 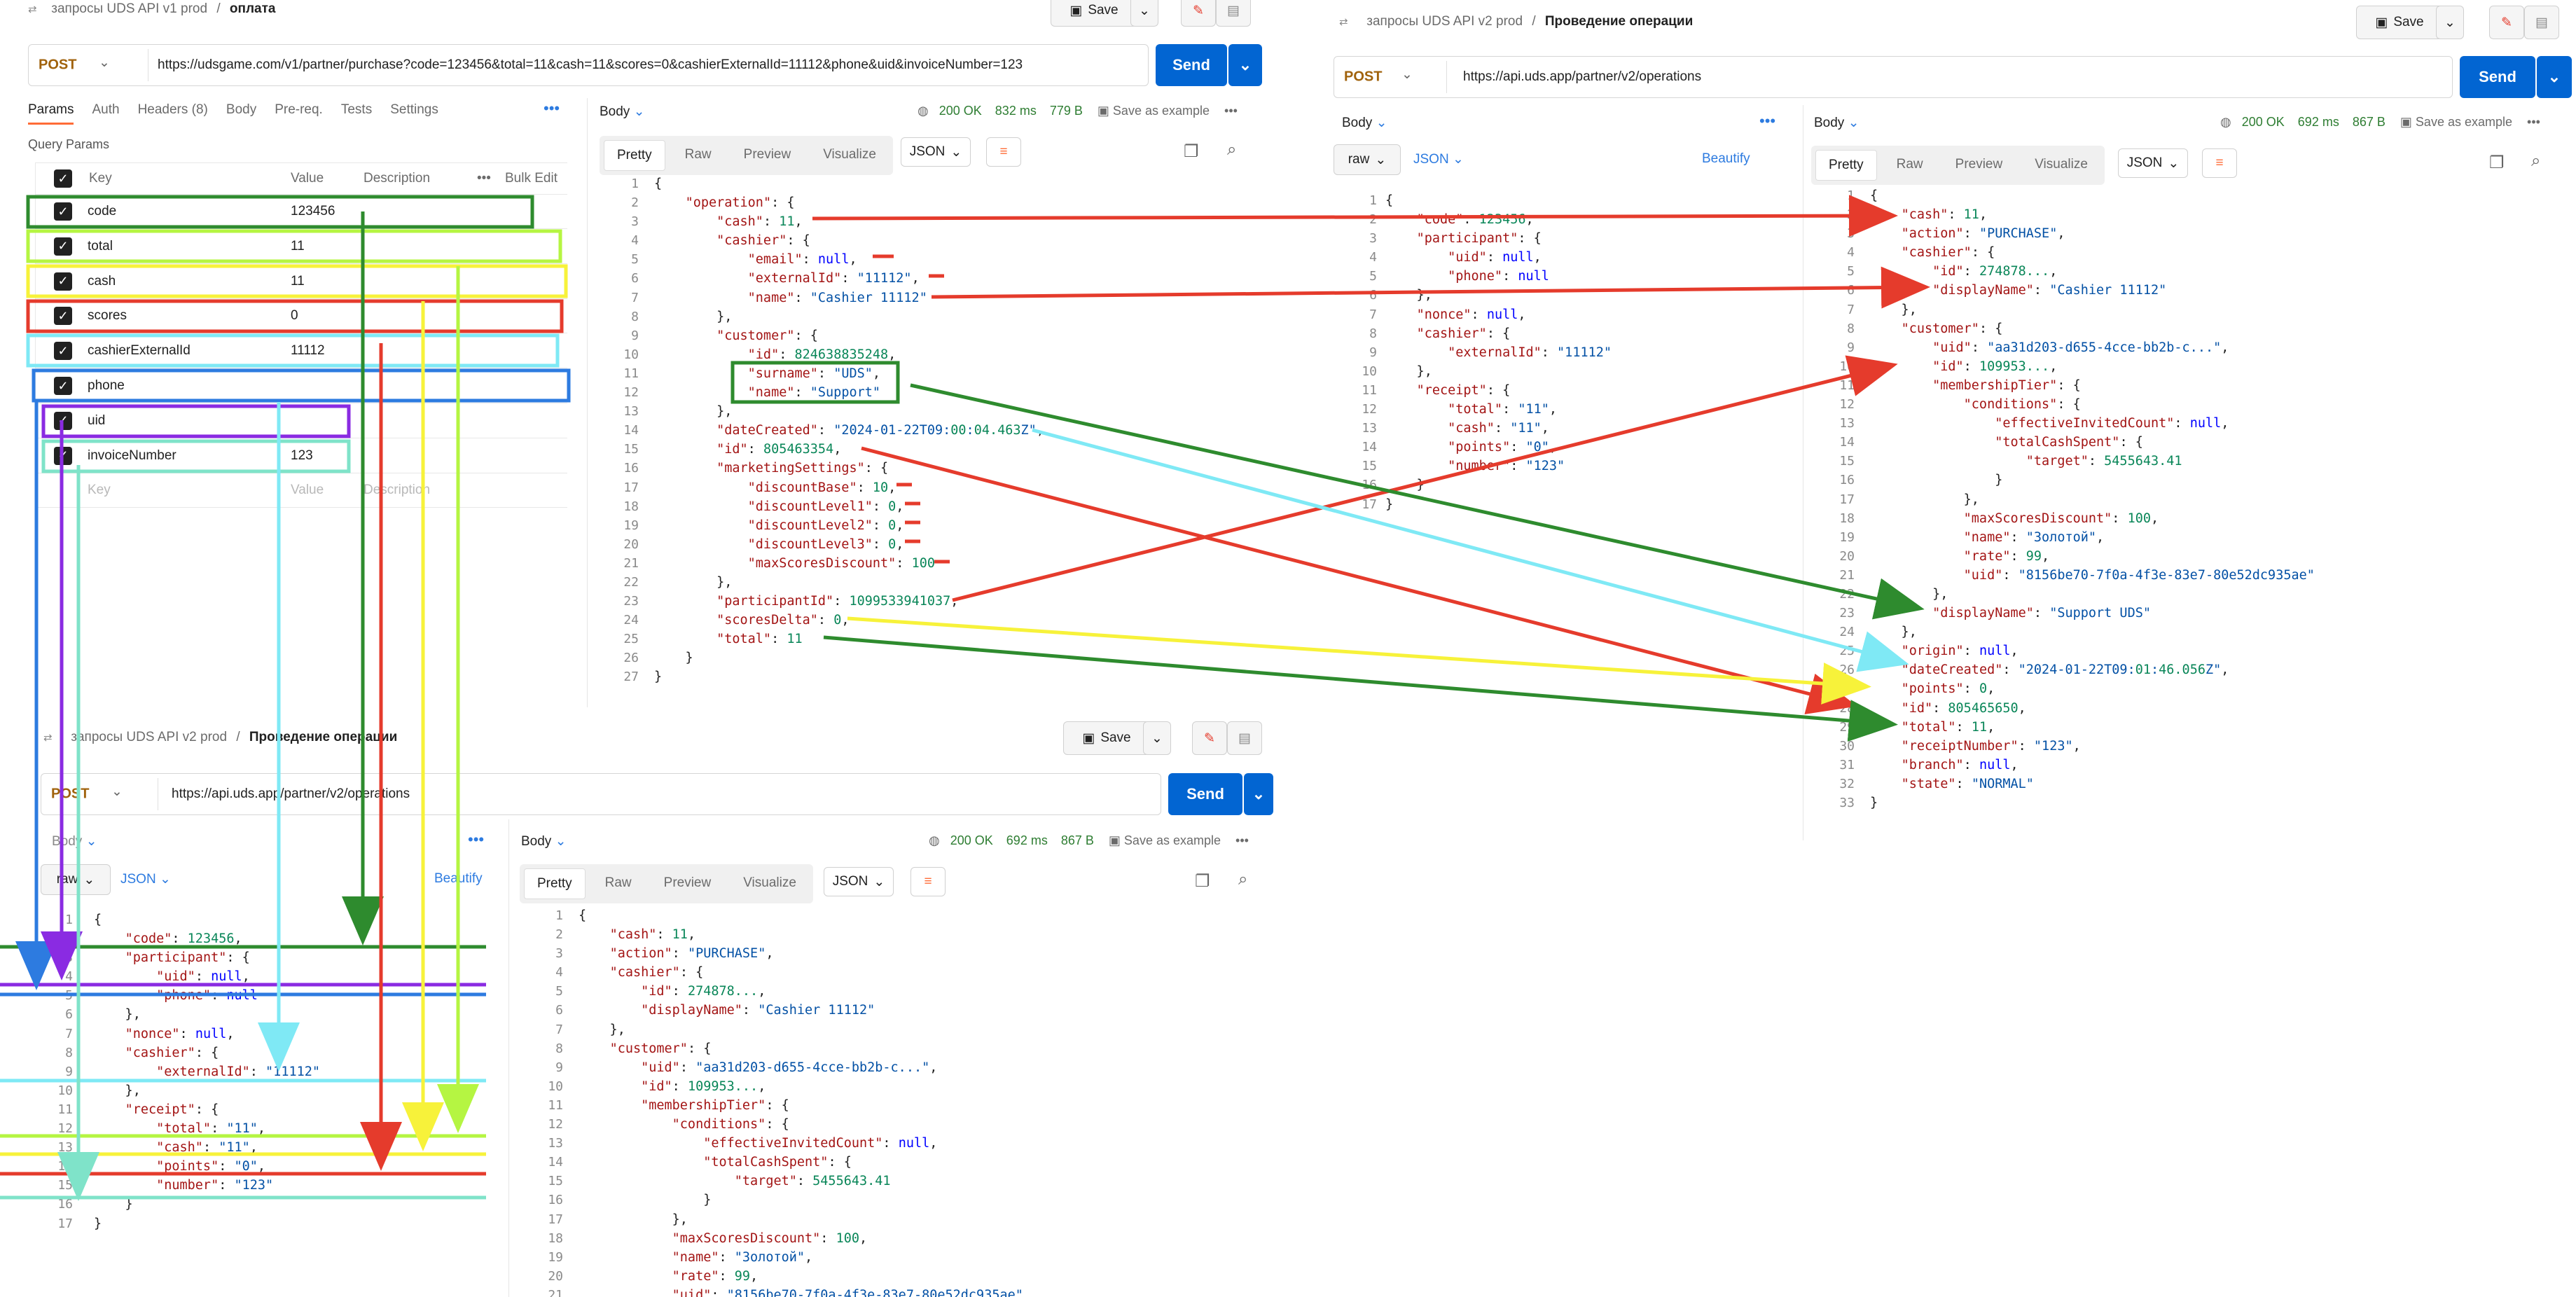 I want to click on tab-settings: Settings, so click(x=414, y=110).